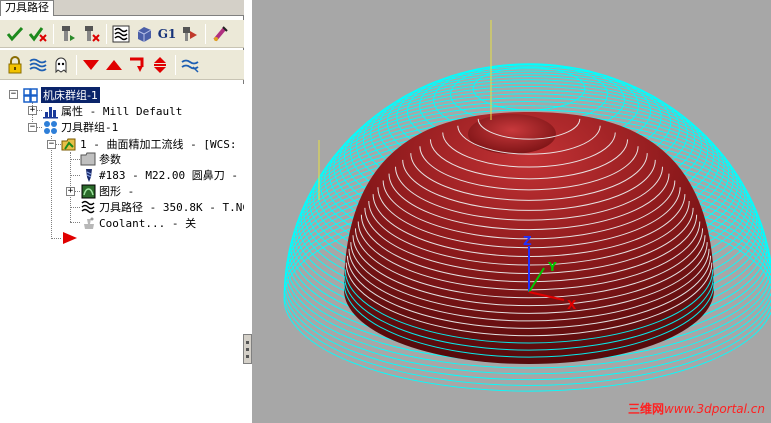  I want to click on tree-item-toolpath: 刀具路径 - 350.8K - T.NC, so click(162, 207).